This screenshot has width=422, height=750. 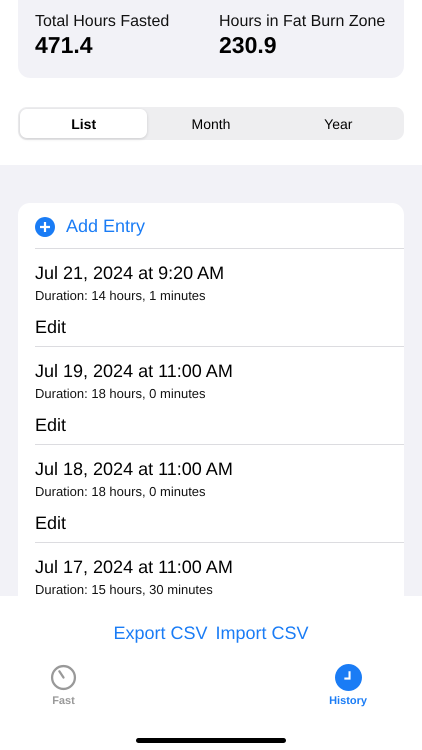 I want to click on csv-link: Import CSV, so click(x=262, y=633).